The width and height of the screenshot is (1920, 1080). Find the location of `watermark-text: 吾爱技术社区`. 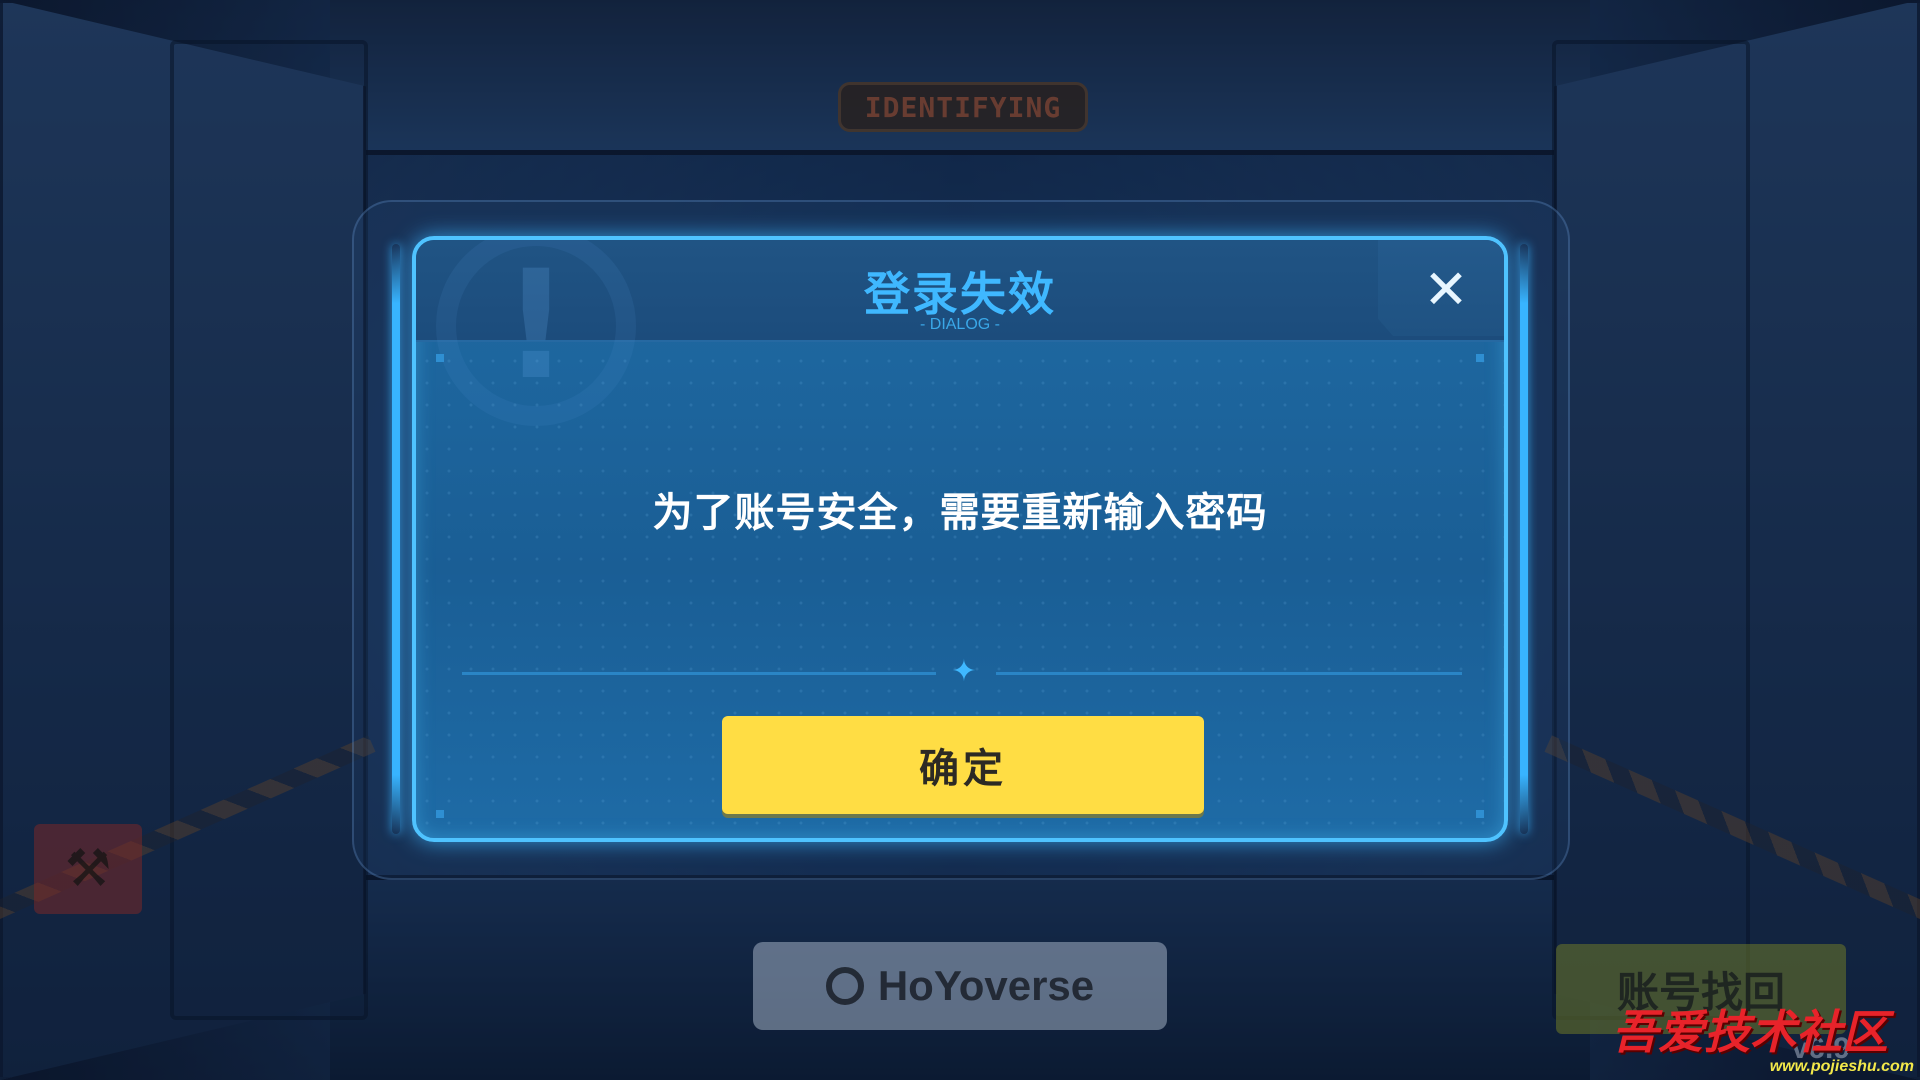

watermark-text: 吾爱技术社区 is located at coordinates (1750, 1032).